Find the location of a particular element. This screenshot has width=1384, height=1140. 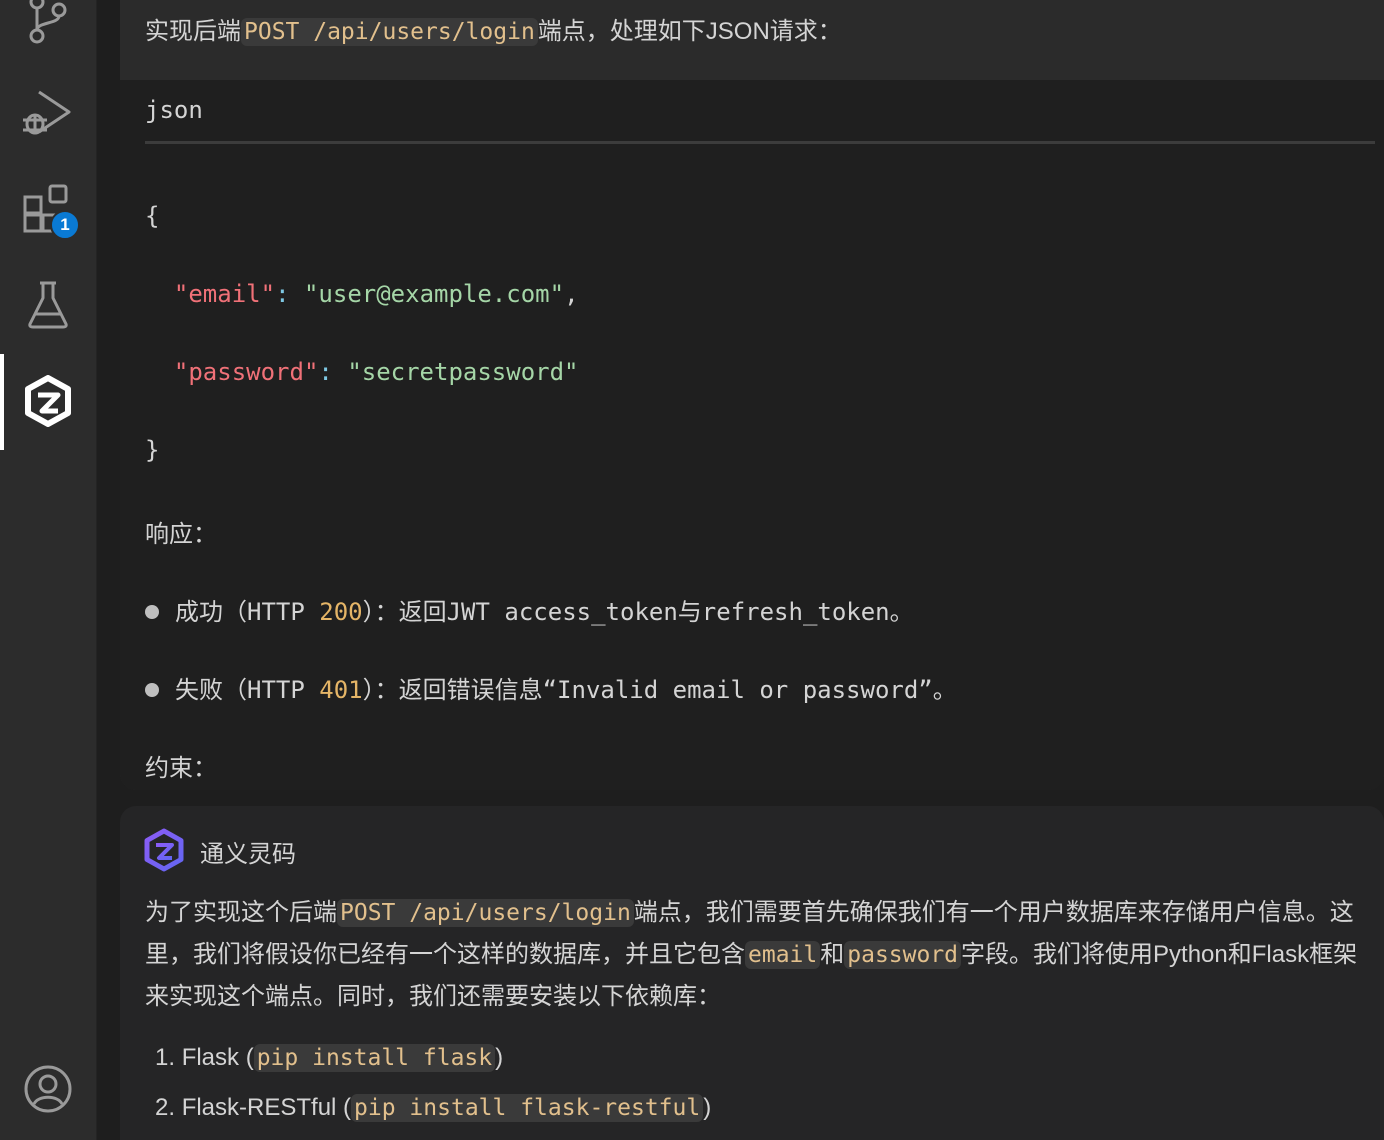

close-brace: } is located at coordinates (152, 450).